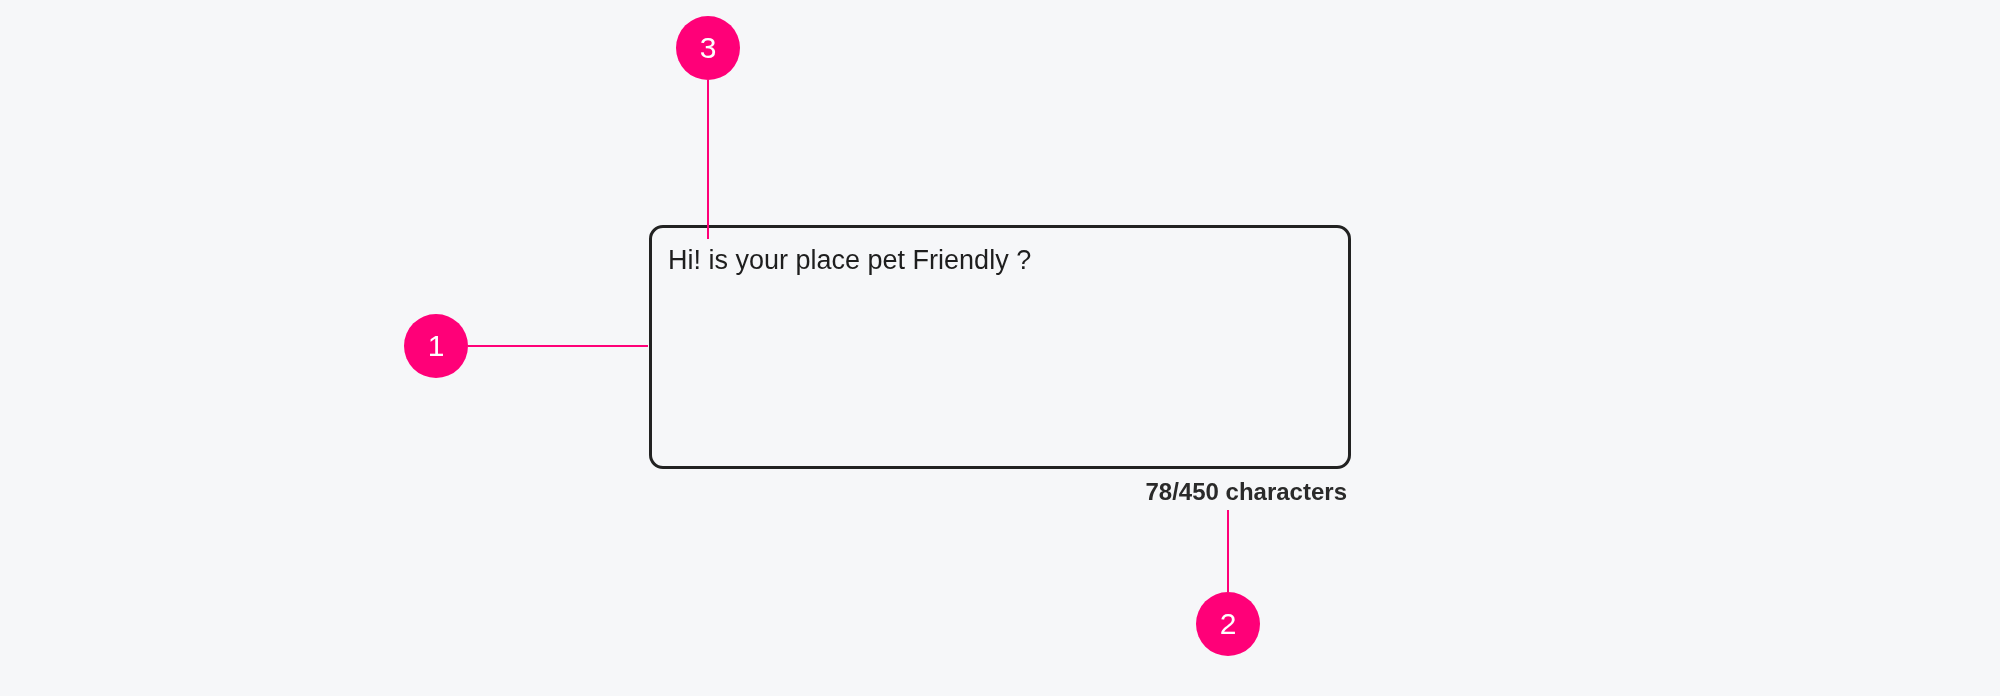  What do you see at coordinates (1228, 624) in the screenshot?
I see `callout-marker: 2` at bounding box center [1228, 624].